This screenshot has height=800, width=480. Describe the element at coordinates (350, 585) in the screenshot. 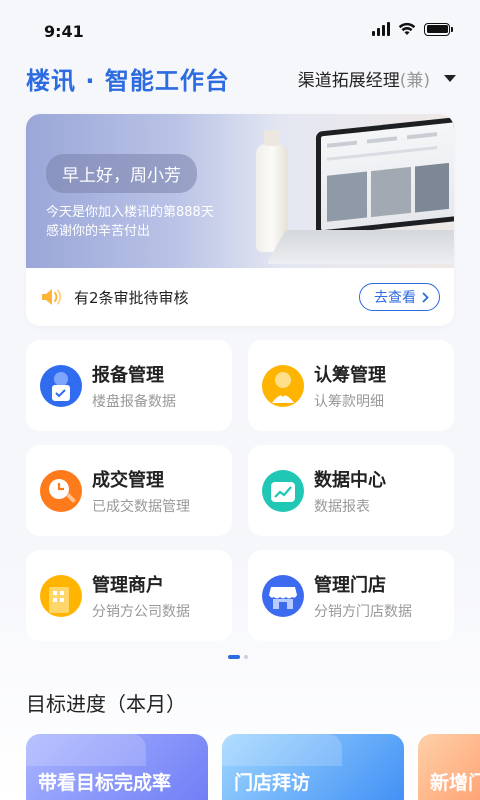

I see `module-name: 管理门店` at that location.